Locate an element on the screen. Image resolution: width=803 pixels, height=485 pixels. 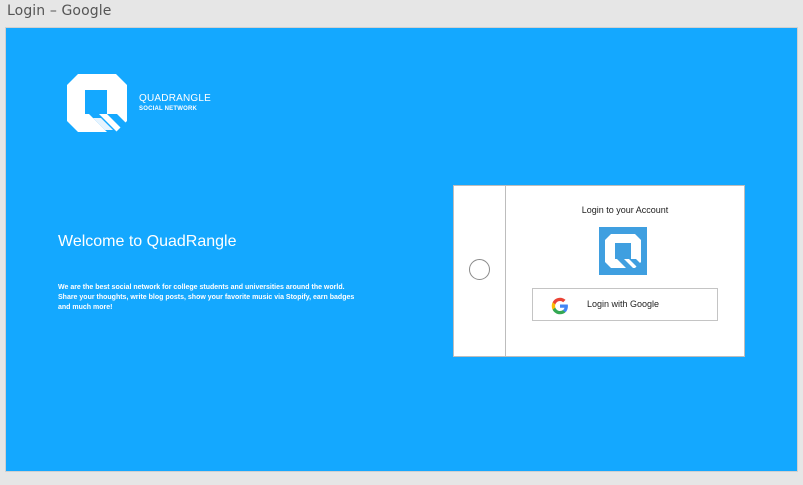
brand-tagline: SOCIAL NETWORK is located at coordinates (168, 109).